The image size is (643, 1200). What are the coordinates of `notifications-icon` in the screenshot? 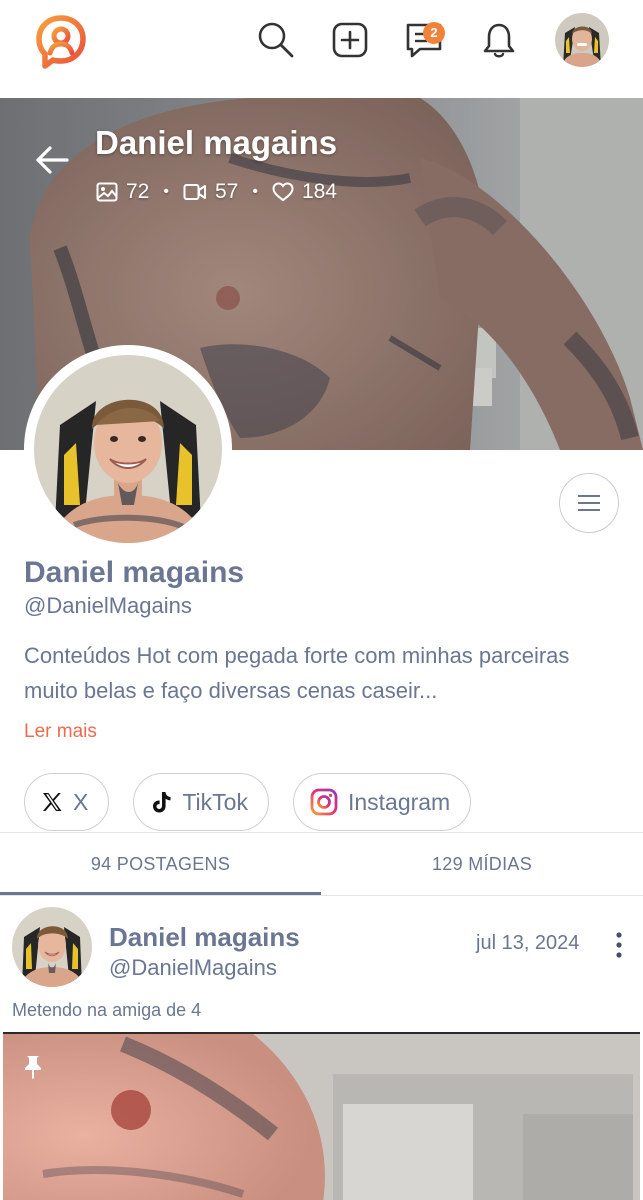 It's located at (499, 40).